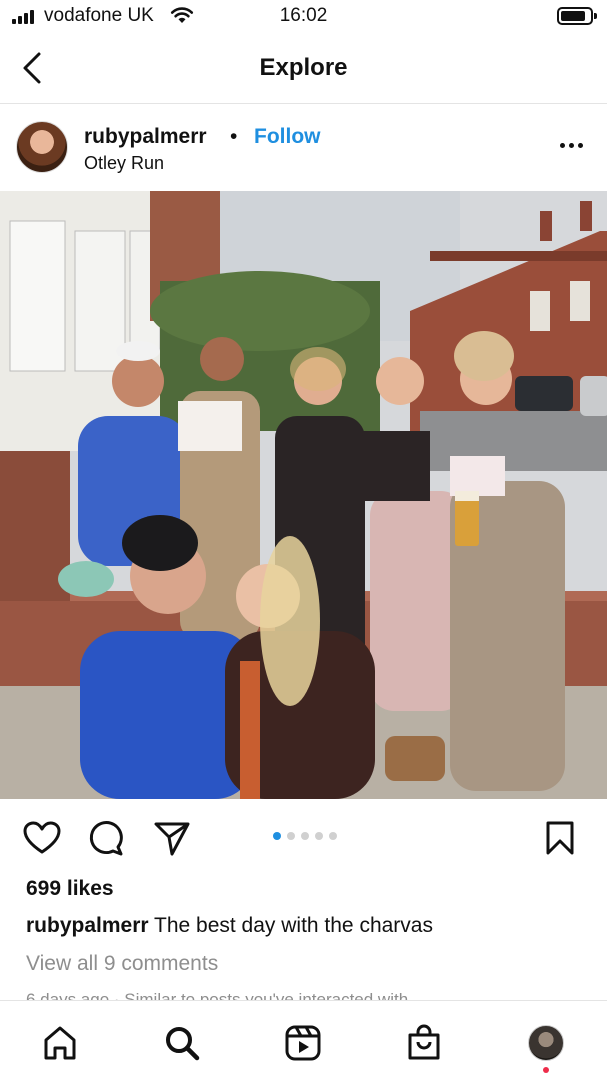  Describe the element at coordinates (87, 925) in the screenshot. I see `caption-username: rubypalmerr` at that location.